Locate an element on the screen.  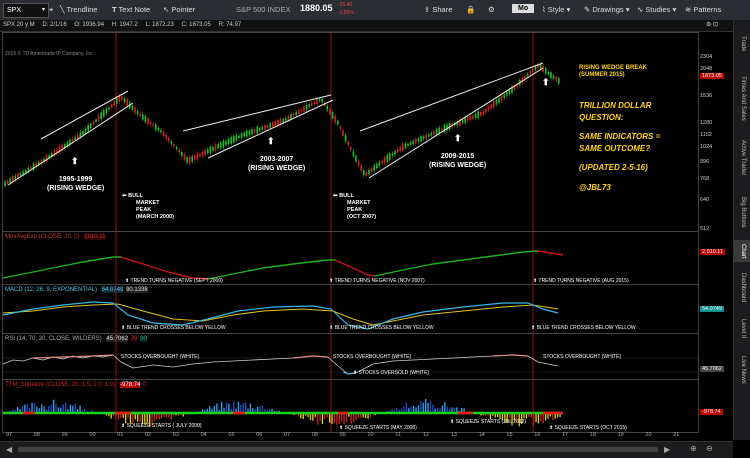
x-tick-label: 00 is located at coordinates (92, 435).